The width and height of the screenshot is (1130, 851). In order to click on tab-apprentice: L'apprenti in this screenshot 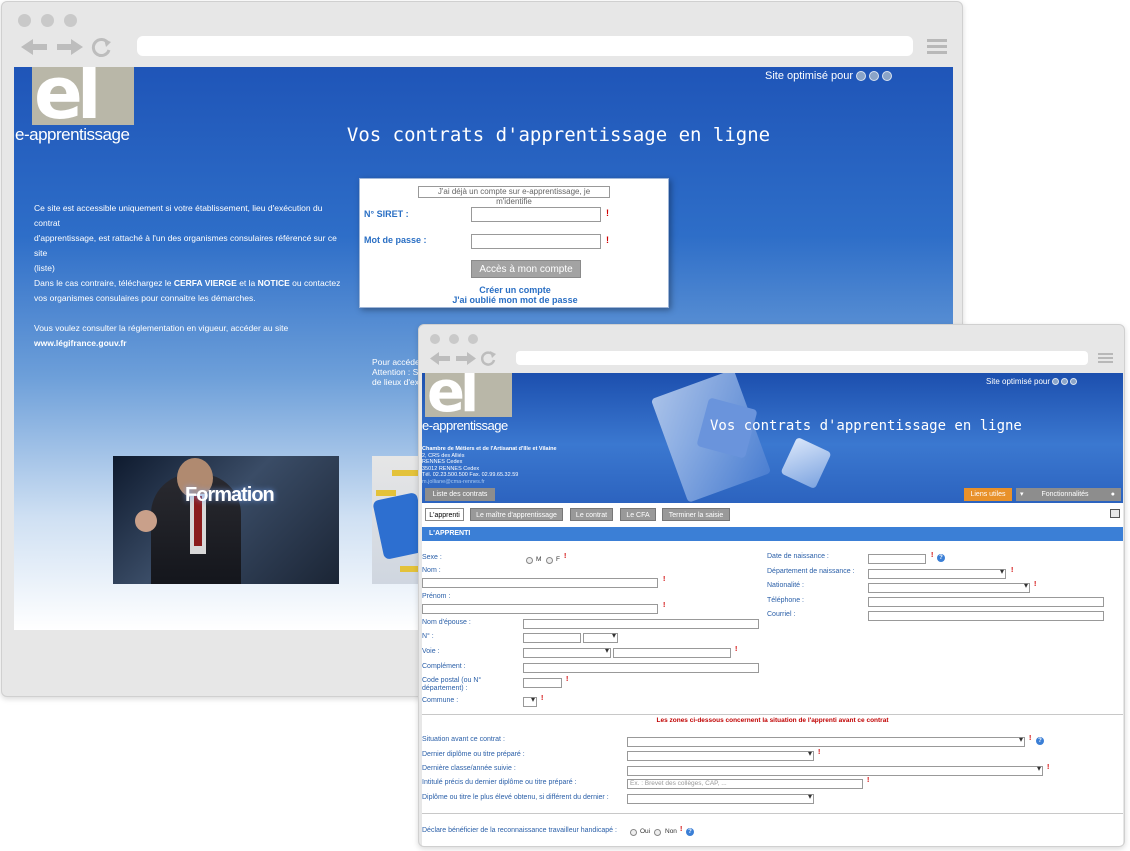, I will do `click(444, 514)`.